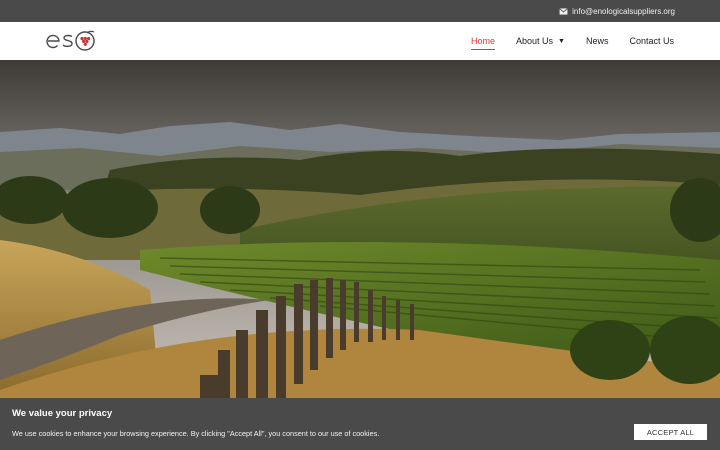  Describe the element at coordinates (597, 41) in the screenshot. I see `nav-news: News` at that location.